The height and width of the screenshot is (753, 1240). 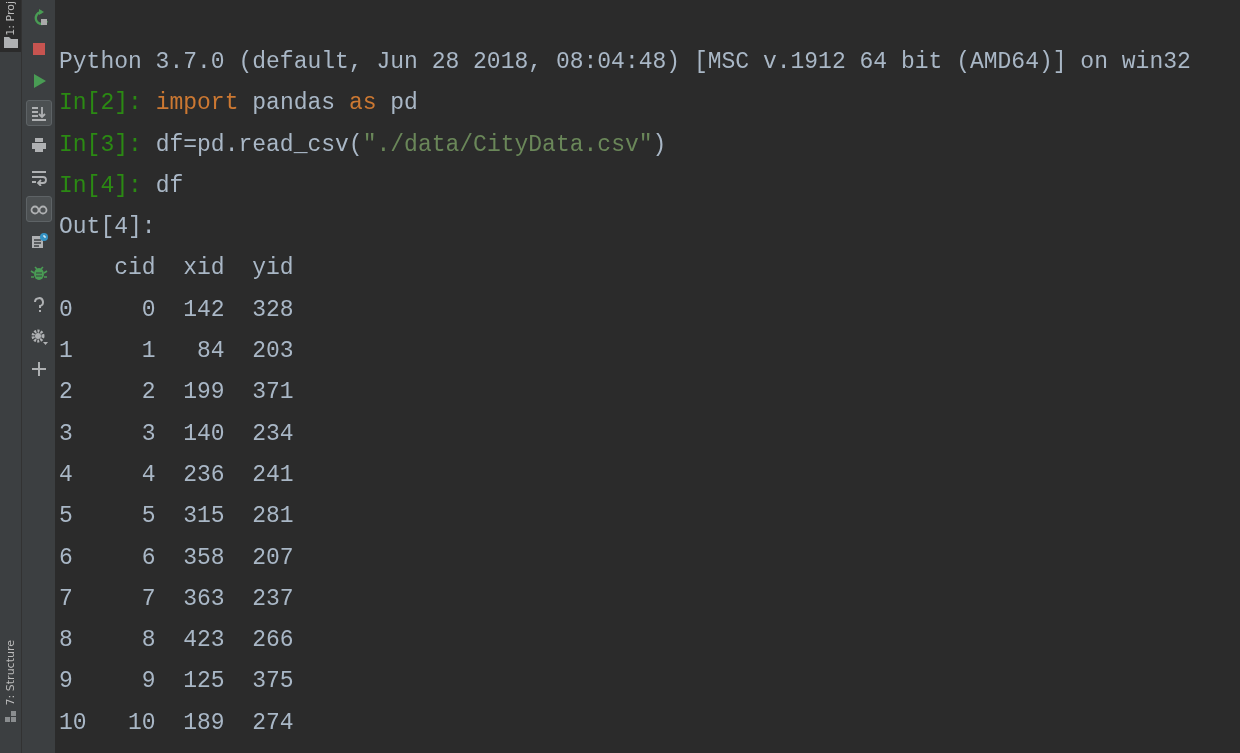 What do you see at coordinates (73, 723) in the screenshot?
I see `row-index: 10` at bounding box center [73, 723].